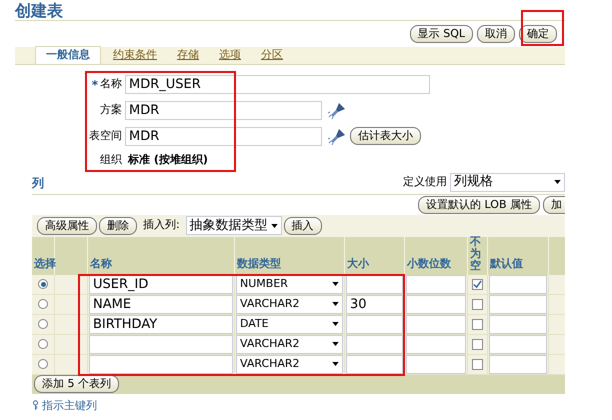  Describe the element at coordinates (429, 264) in the screenshot. I see `column-header: 小数位数` at that location.